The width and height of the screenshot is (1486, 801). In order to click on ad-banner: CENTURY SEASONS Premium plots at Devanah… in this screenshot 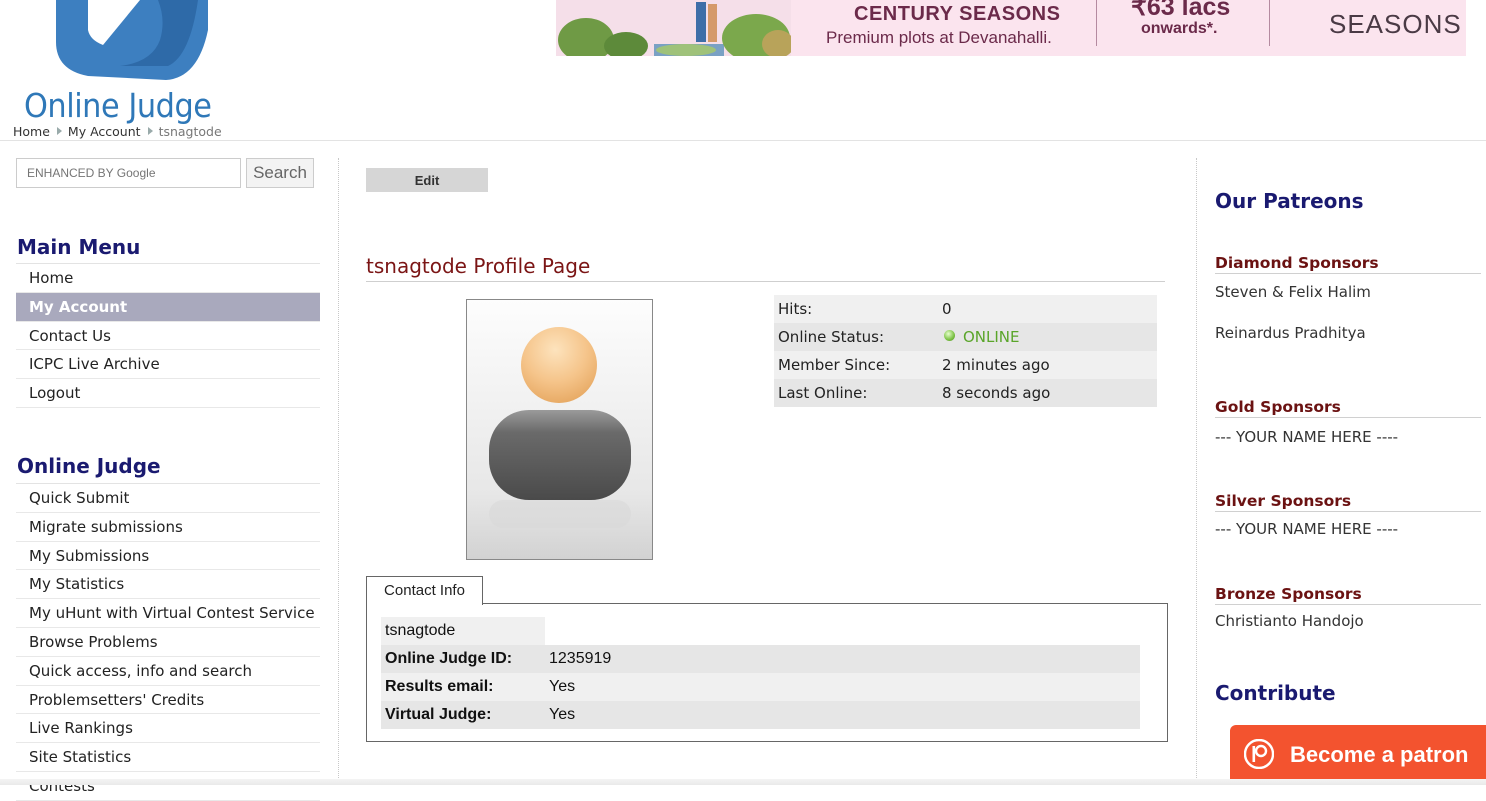, I will do `click(1011, 28)`.